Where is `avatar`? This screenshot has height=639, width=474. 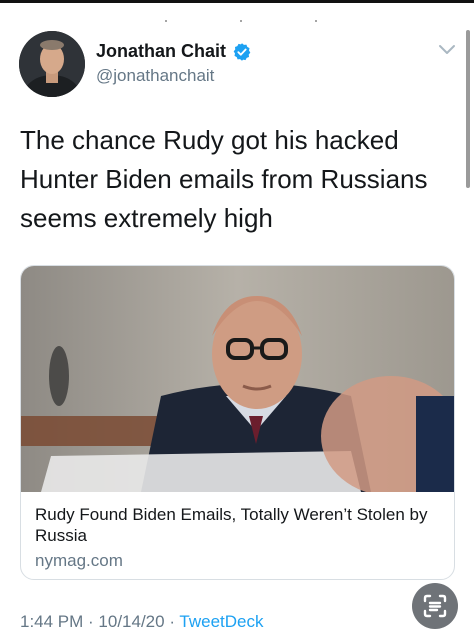 avatar is located at coordinates (52, 64).